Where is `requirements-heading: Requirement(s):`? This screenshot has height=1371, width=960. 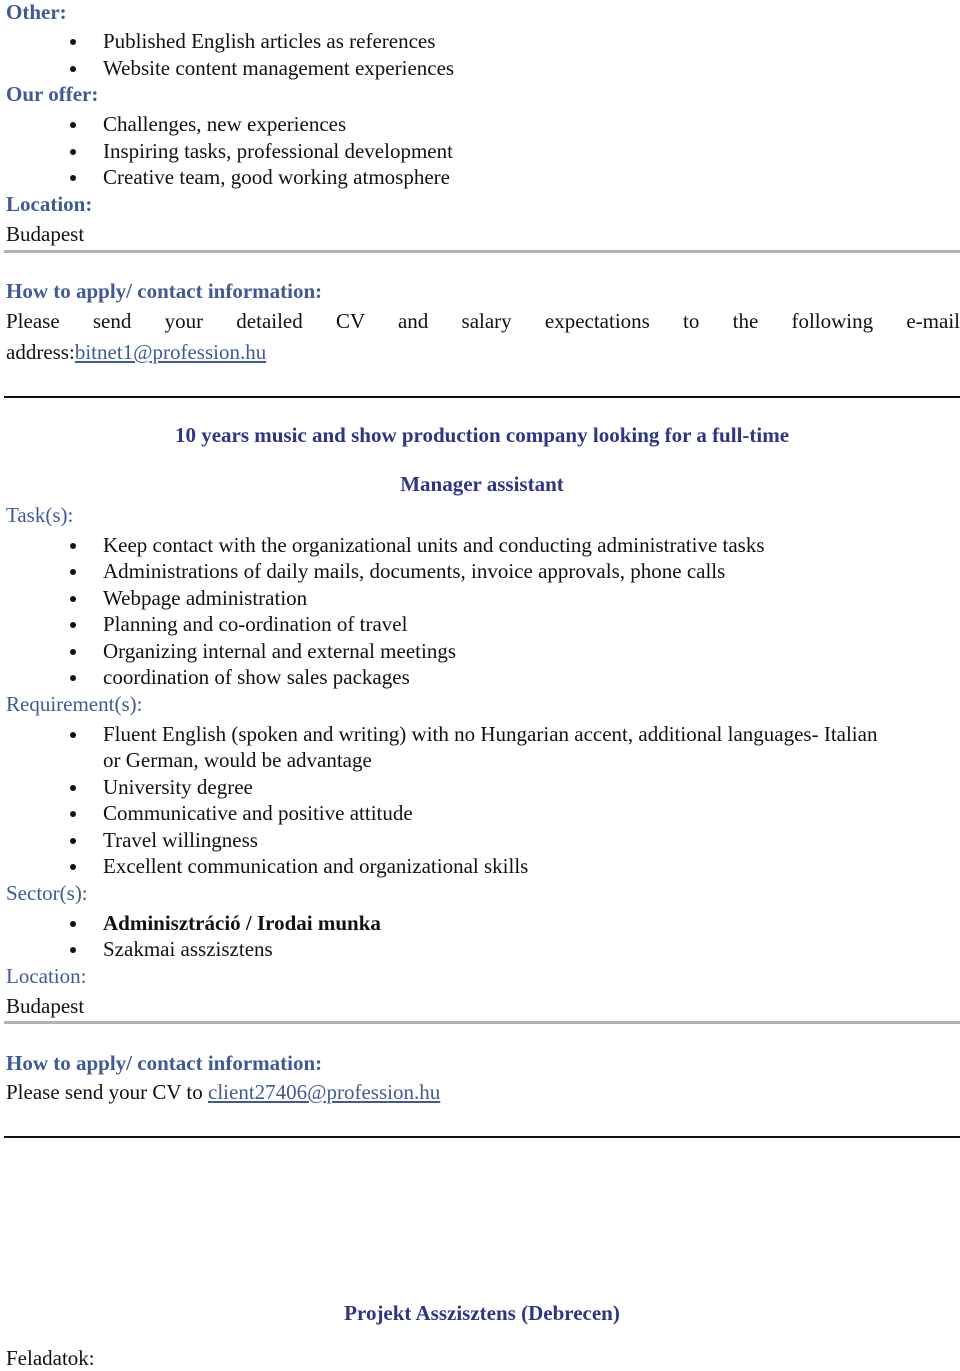 requirements-heading: Requirement(s): is located at coordinates (74, 704).